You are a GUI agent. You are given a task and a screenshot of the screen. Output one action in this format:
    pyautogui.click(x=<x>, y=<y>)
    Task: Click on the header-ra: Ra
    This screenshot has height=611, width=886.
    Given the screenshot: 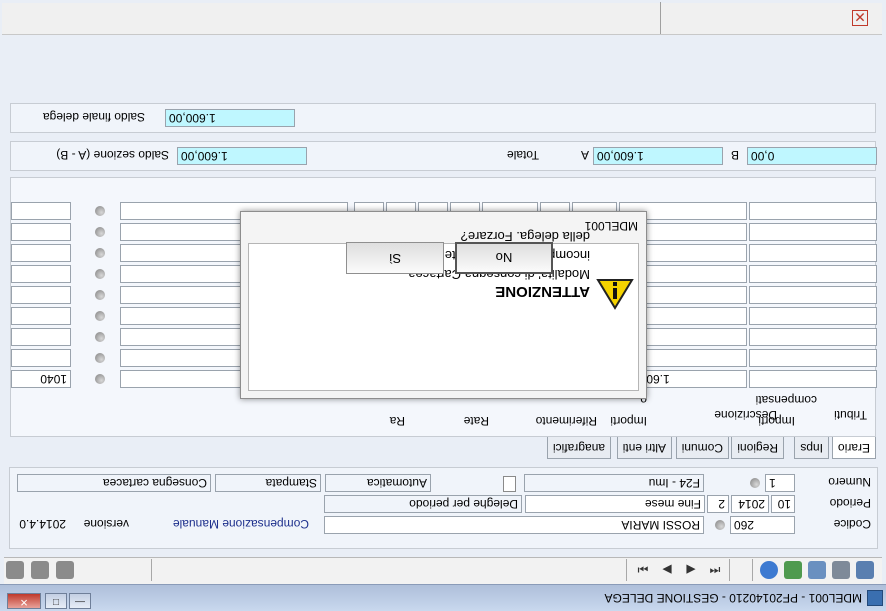 What is the action you would take?
    pyautogui.click(x=397, y=421)
    